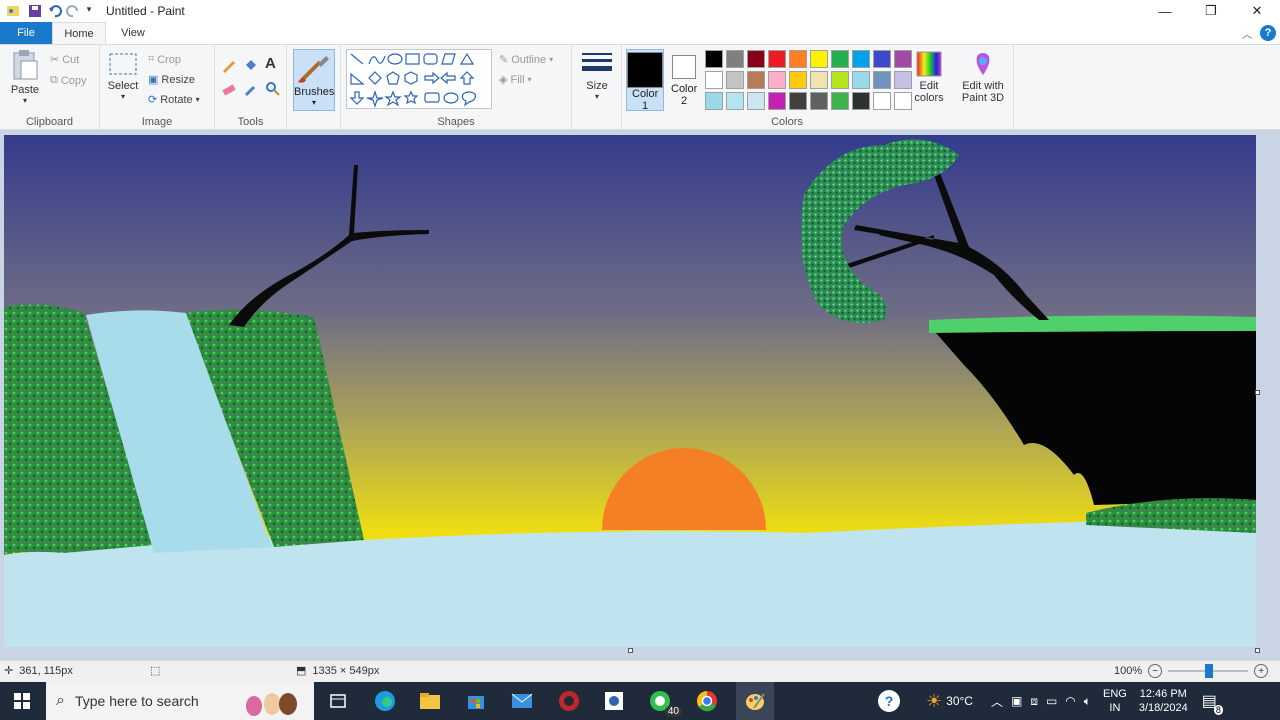  I want to click on paint-app-icon, so click(13, 11).